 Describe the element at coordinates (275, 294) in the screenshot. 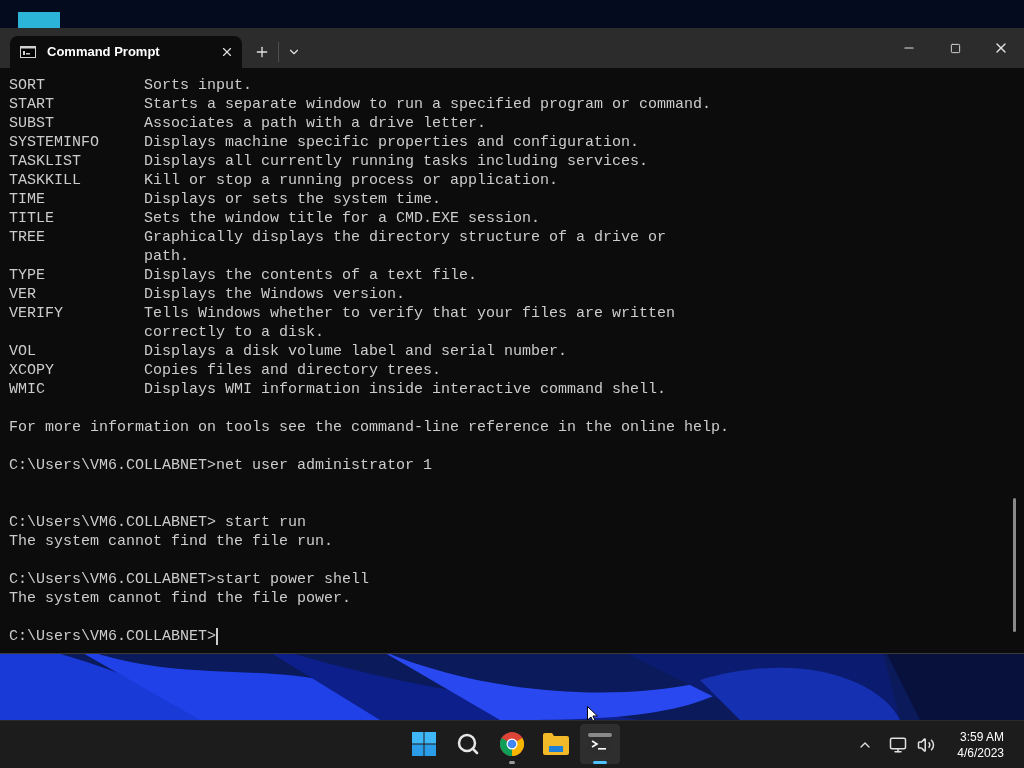

I see `command-description: Displays the Windows version.` at that location.